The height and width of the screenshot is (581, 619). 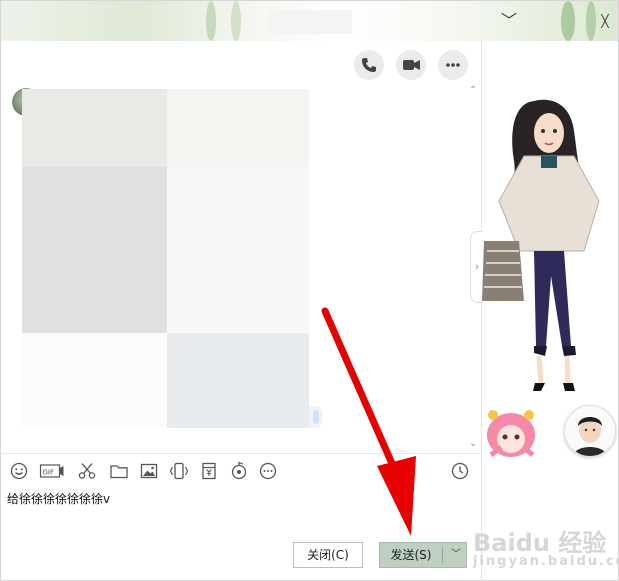 I want to click on message-input: 给徐徐徐徐徐徐徐v, so click(x=58, y=498).